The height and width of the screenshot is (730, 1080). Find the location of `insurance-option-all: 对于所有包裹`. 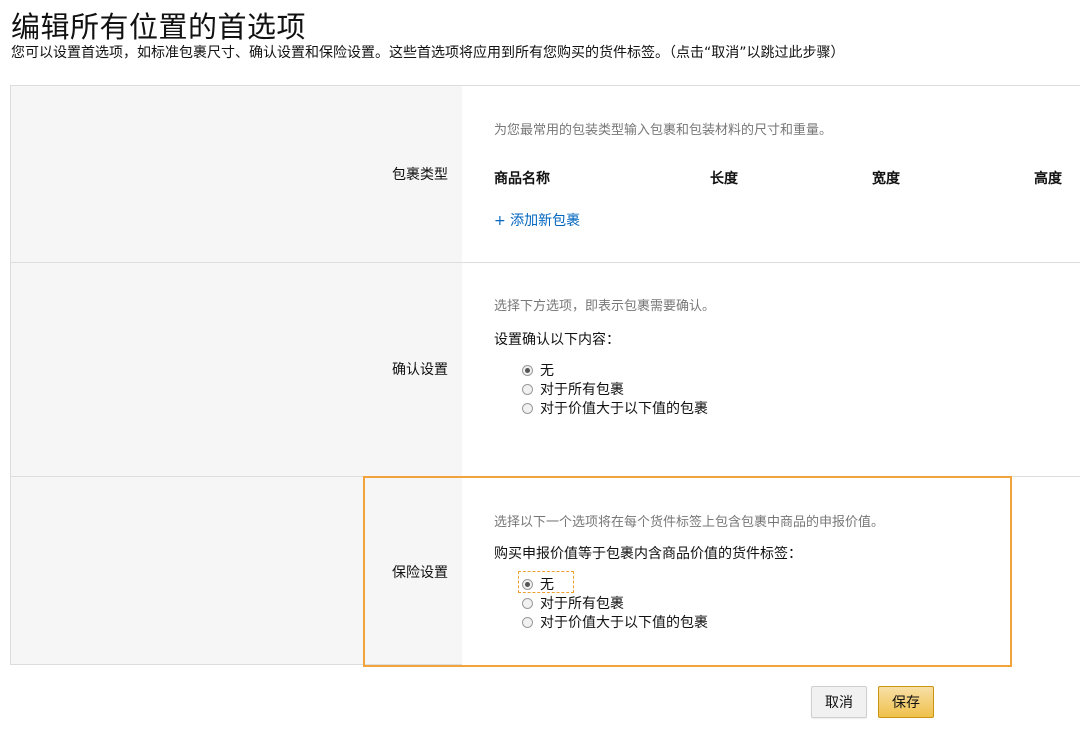

insurance-option-all: 对于所有包裹 is located at coordinates (573, 603).